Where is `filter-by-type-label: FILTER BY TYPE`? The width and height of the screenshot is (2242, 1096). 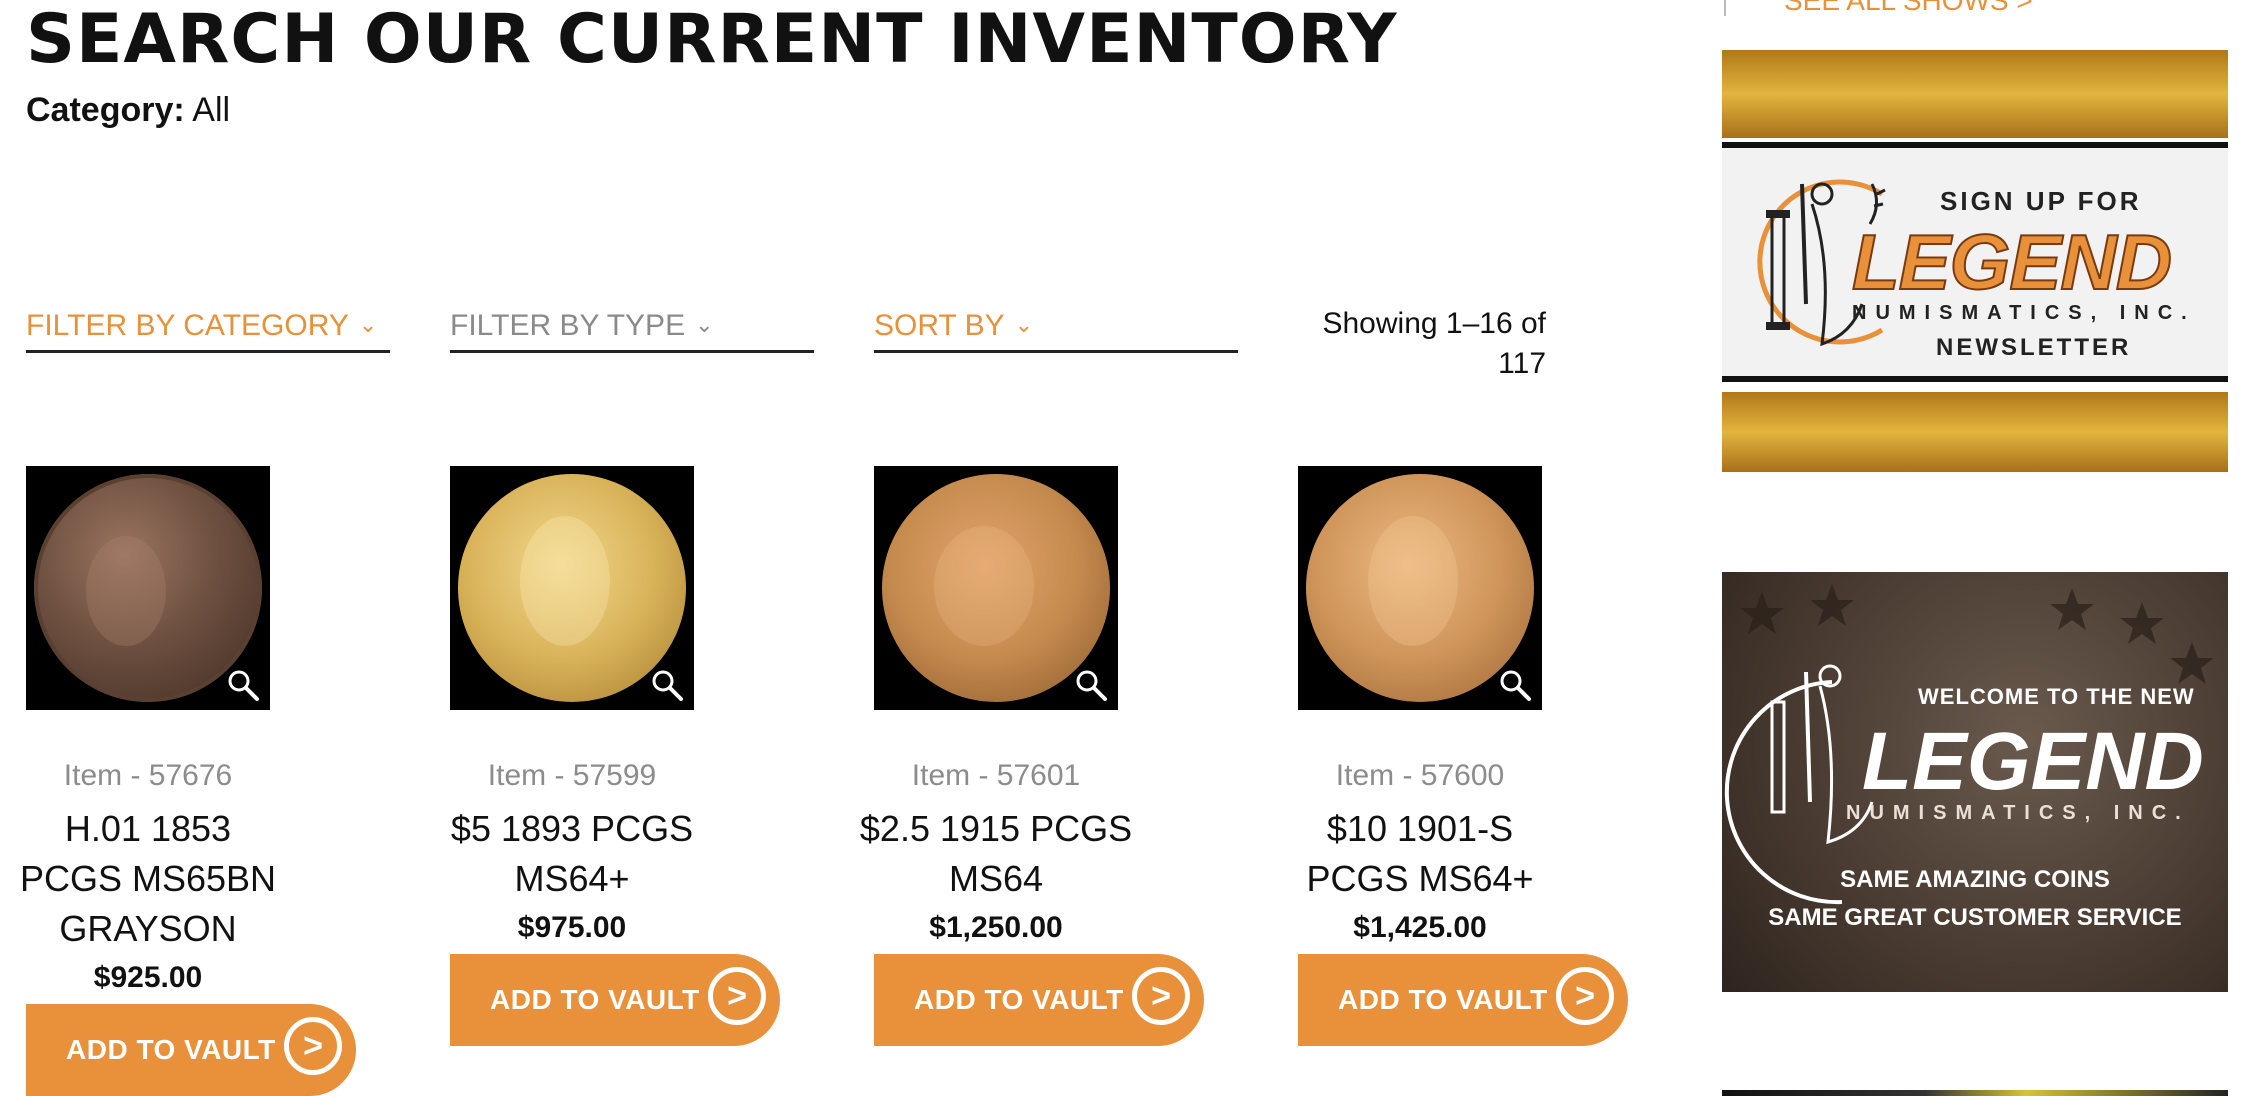
filter-by-type-label: FILTER BY TYPE is located at coordinates (568, 325).